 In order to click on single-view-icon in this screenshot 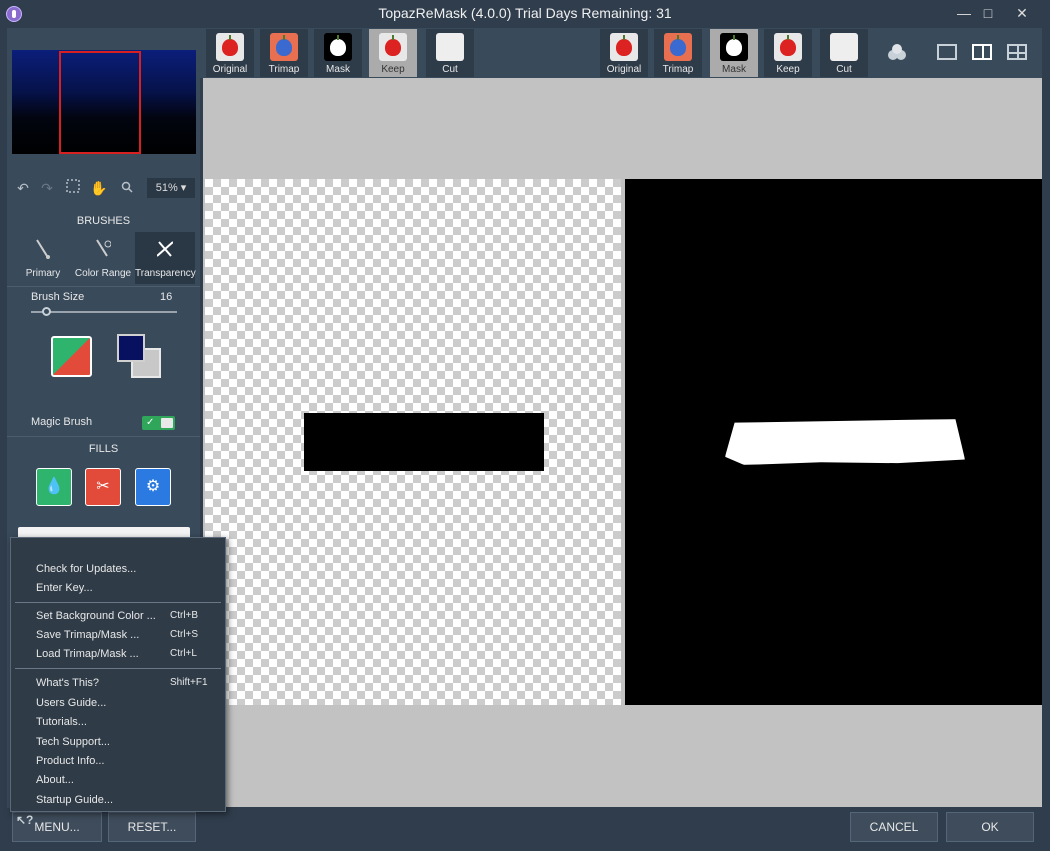, I will do `click(947, 52)`.